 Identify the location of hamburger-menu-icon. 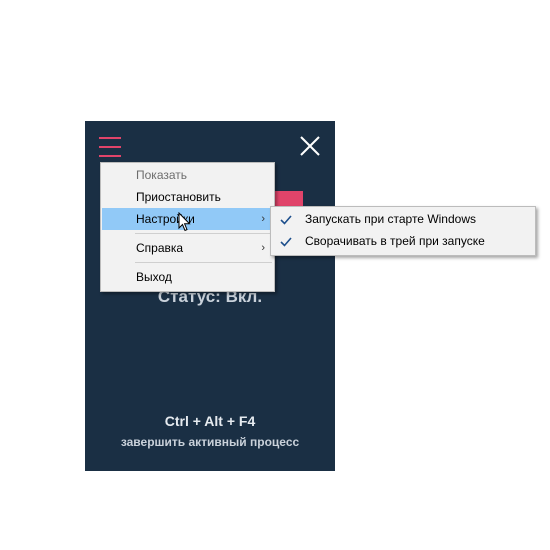
(110, 146).